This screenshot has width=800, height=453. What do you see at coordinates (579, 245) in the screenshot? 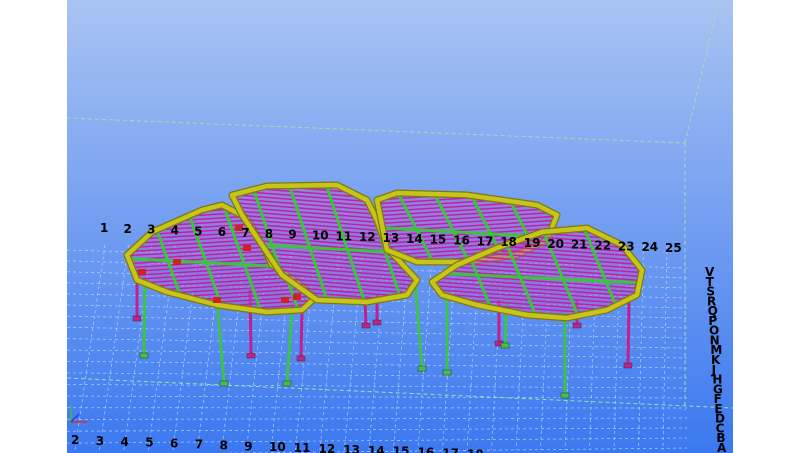
I see `grid-label-back: 21` at bounding box center [579, 245].